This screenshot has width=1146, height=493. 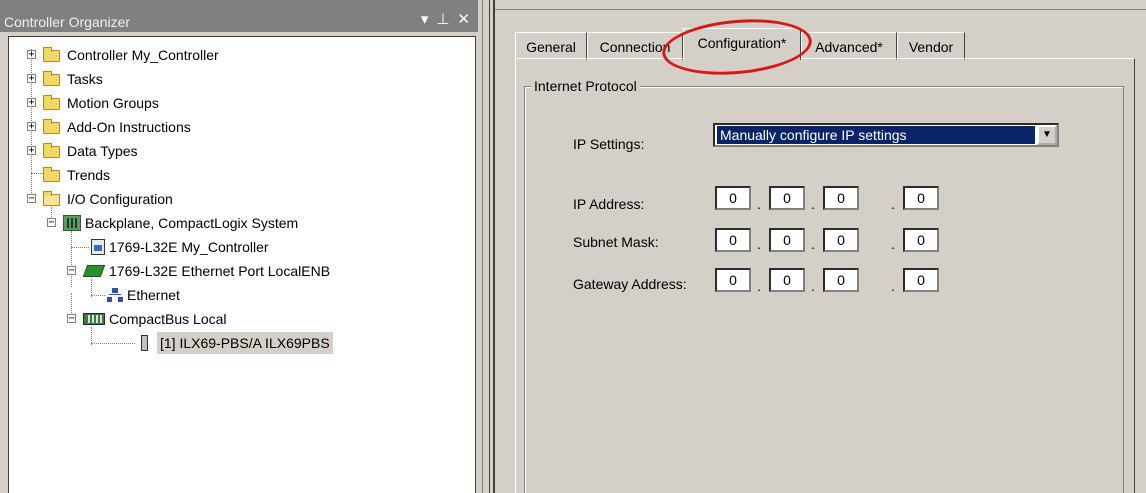 What do you see at coordinates (1047, 135) in the screenshot?
I see `chevron-down-icon: ▼` at bounding box center [1047, 135].